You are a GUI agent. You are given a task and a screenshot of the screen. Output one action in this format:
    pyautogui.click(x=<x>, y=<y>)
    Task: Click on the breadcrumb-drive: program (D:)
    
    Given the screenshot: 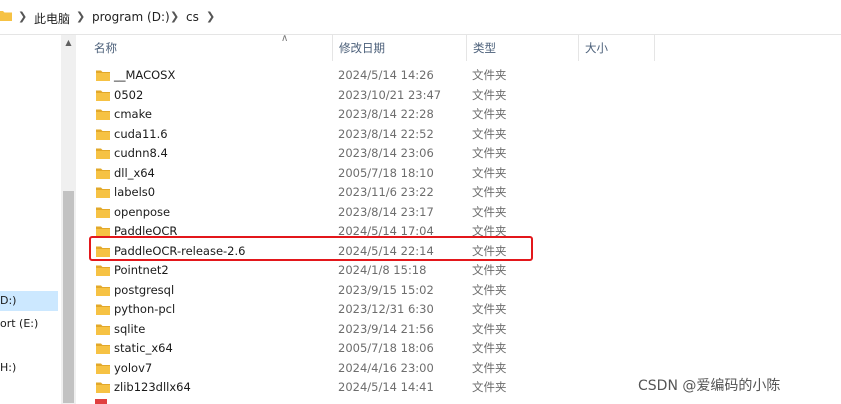 What is the action you would take?
    pyautogui.click(x=131, y=17)
    